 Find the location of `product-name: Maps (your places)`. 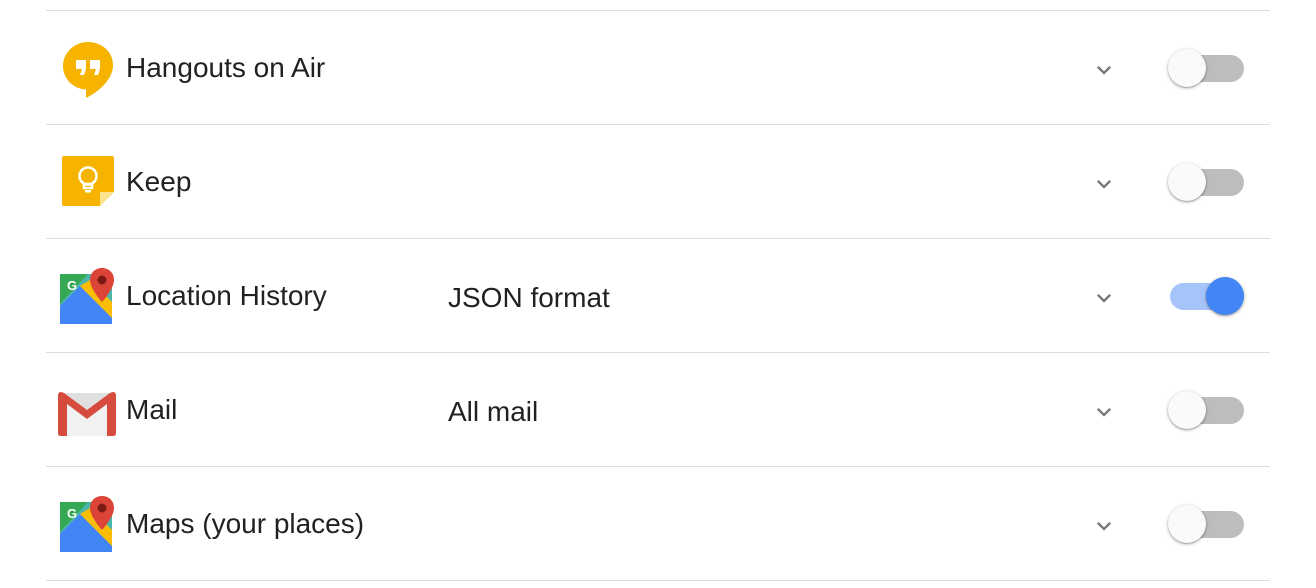

product-name: Maps (your places) is located at coordinates (245, 523).